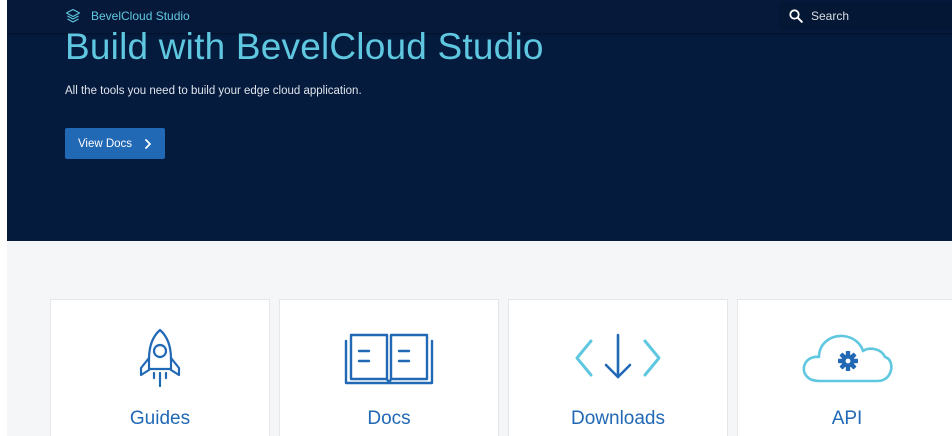  Describe the element at coordinates (389, 358) in the screenshot. I see `open-book-icon` at that location.